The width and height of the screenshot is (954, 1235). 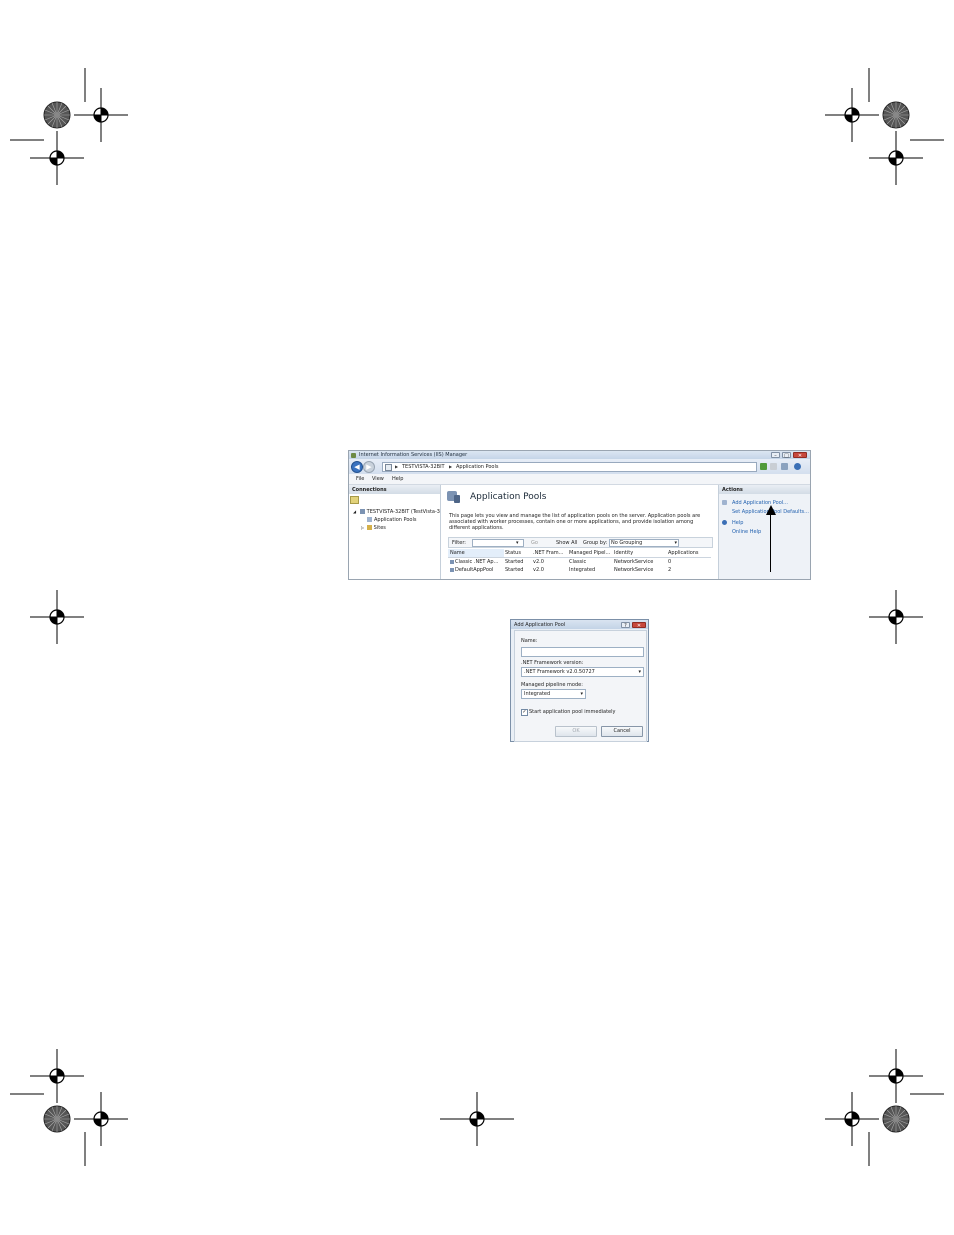 I want to click on breadcrumb-server: TESTVISTA-32BIT, so click(x=423, y=467).